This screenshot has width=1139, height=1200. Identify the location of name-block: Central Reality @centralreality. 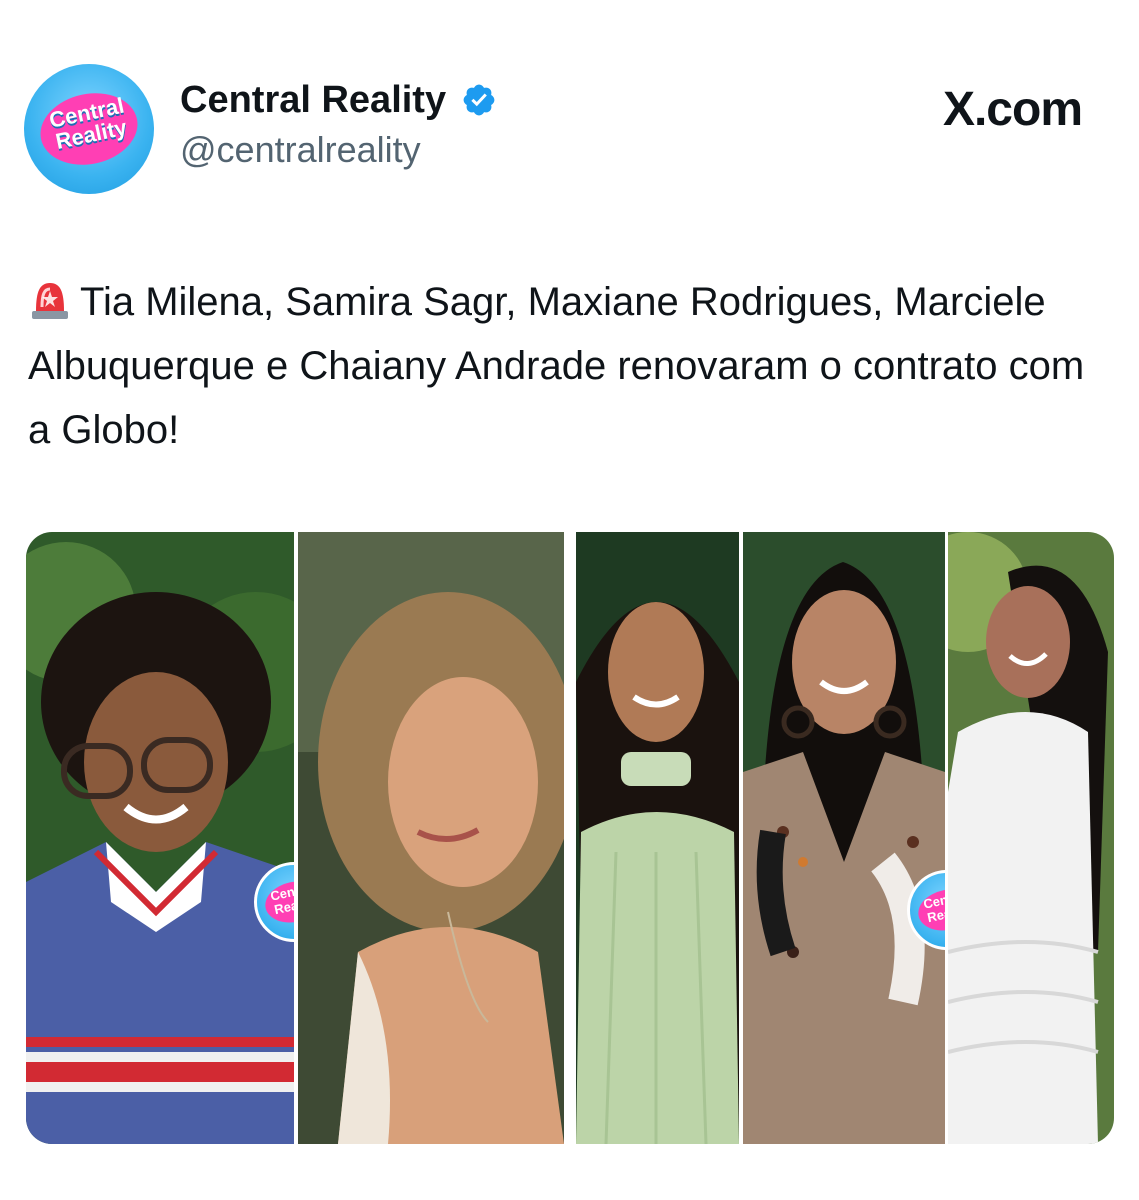
(338, 126).